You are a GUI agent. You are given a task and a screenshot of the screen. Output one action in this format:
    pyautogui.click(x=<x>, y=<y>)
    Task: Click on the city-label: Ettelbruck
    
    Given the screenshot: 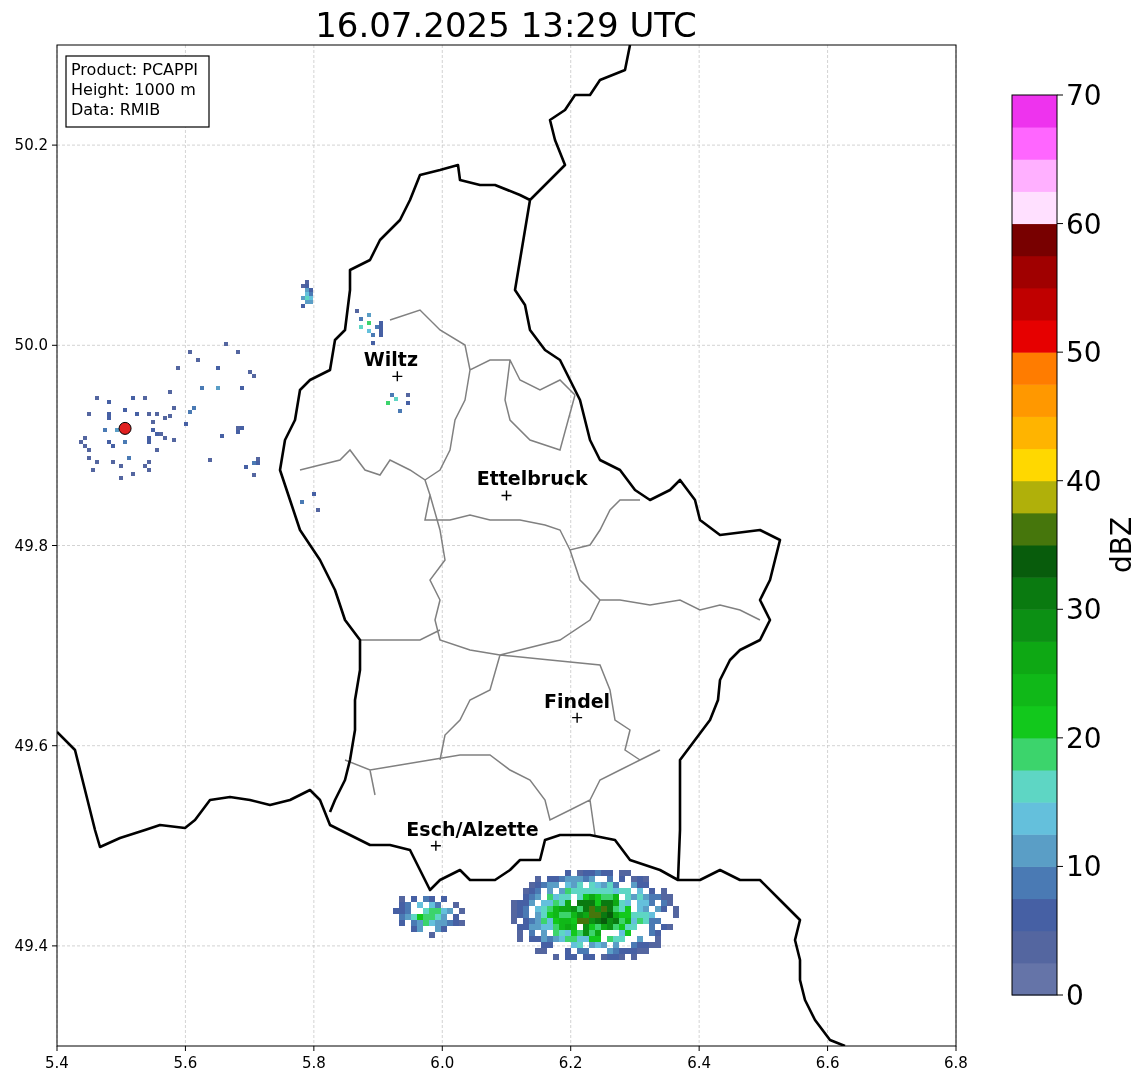 What is the action you would take?
    pyautogui.click(x=532, y=478)
    